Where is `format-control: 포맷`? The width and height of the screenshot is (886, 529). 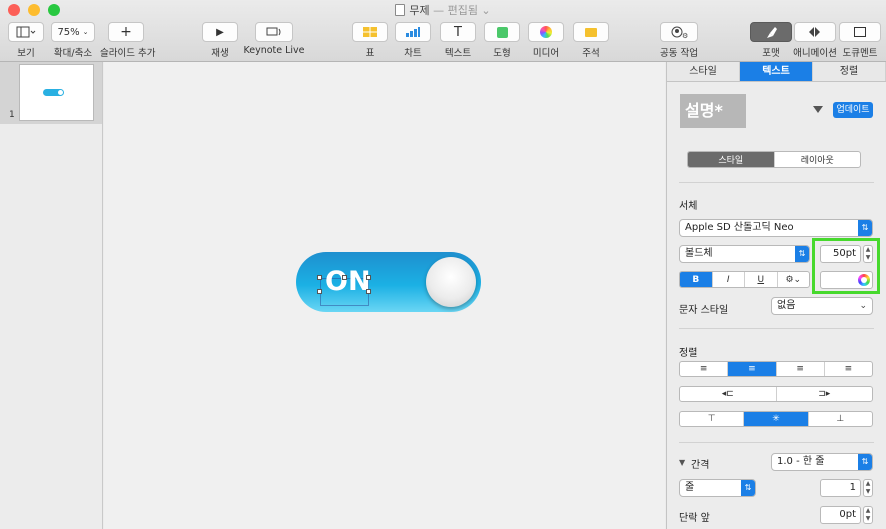
format-control: 포맷 is located at coordinates (771, 40).